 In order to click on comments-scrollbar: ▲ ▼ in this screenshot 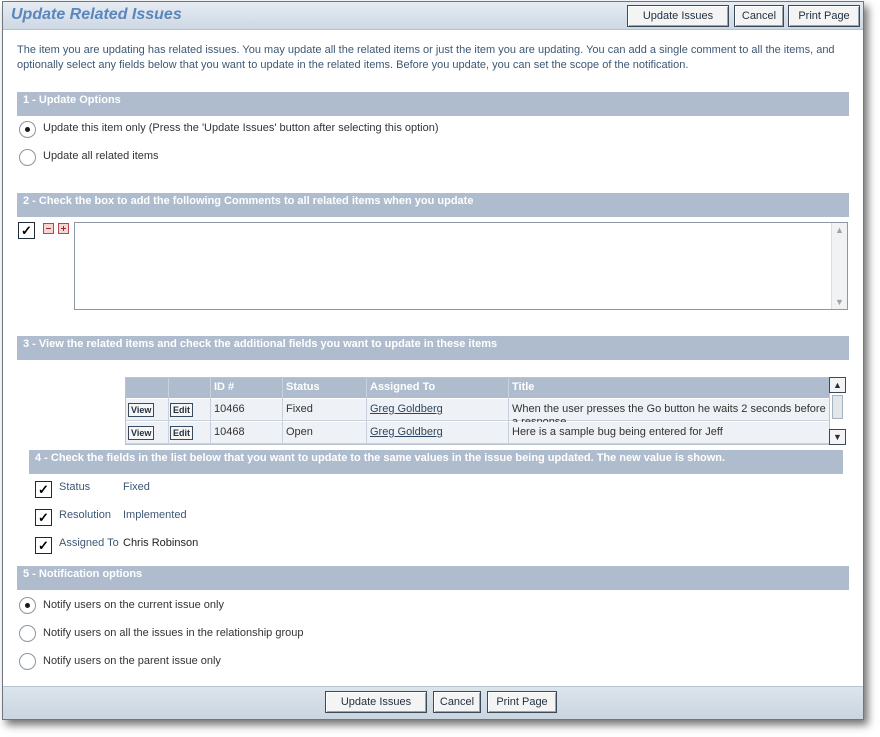, I will do `click(839, 266)`.